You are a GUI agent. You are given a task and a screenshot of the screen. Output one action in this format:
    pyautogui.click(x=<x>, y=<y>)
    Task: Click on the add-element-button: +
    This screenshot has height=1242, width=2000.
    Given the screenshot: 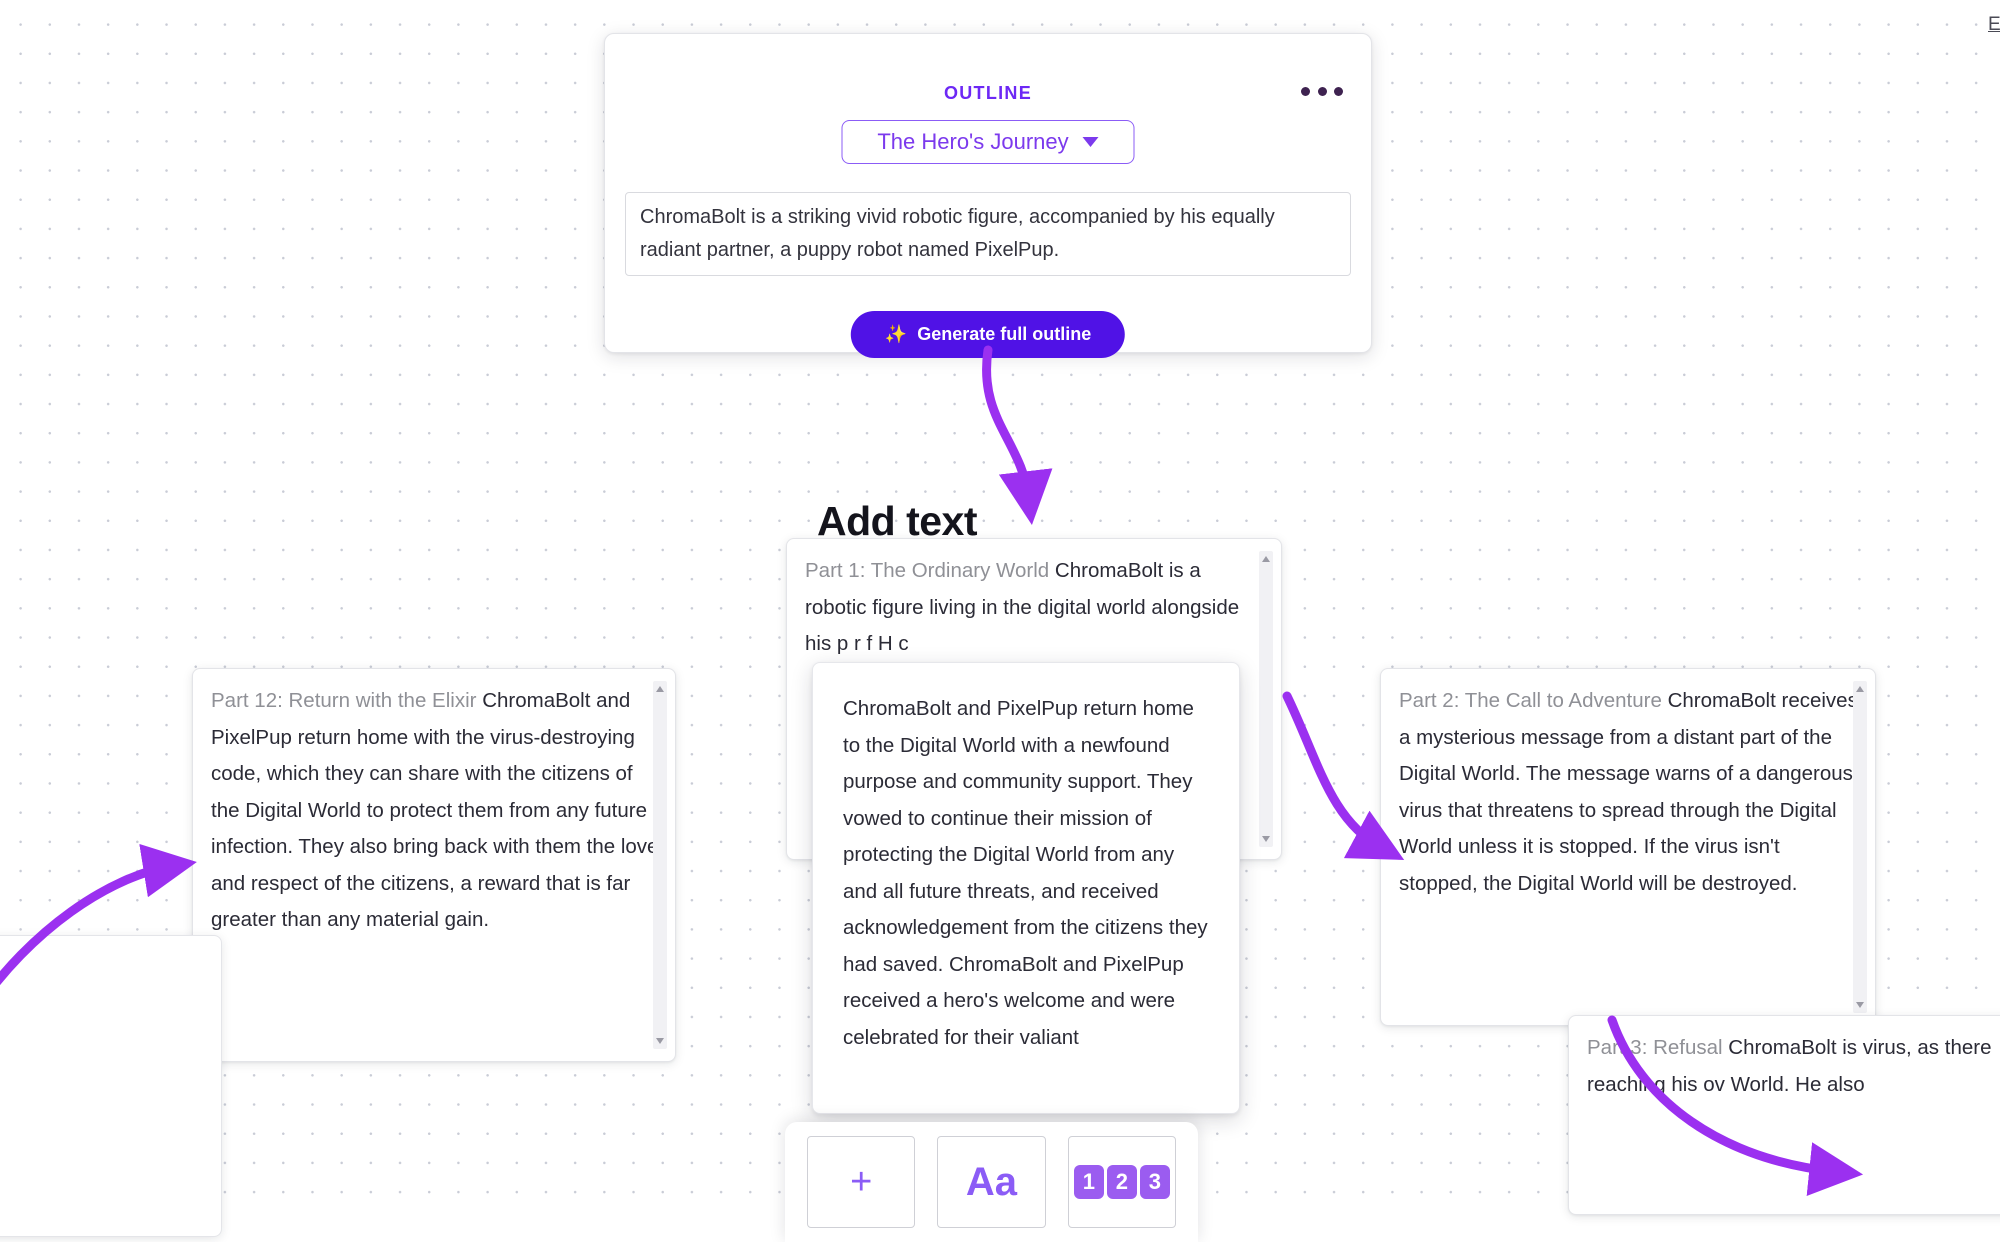 What is the action you would take?
    pyautogui.click(x=861, y=1182)
    